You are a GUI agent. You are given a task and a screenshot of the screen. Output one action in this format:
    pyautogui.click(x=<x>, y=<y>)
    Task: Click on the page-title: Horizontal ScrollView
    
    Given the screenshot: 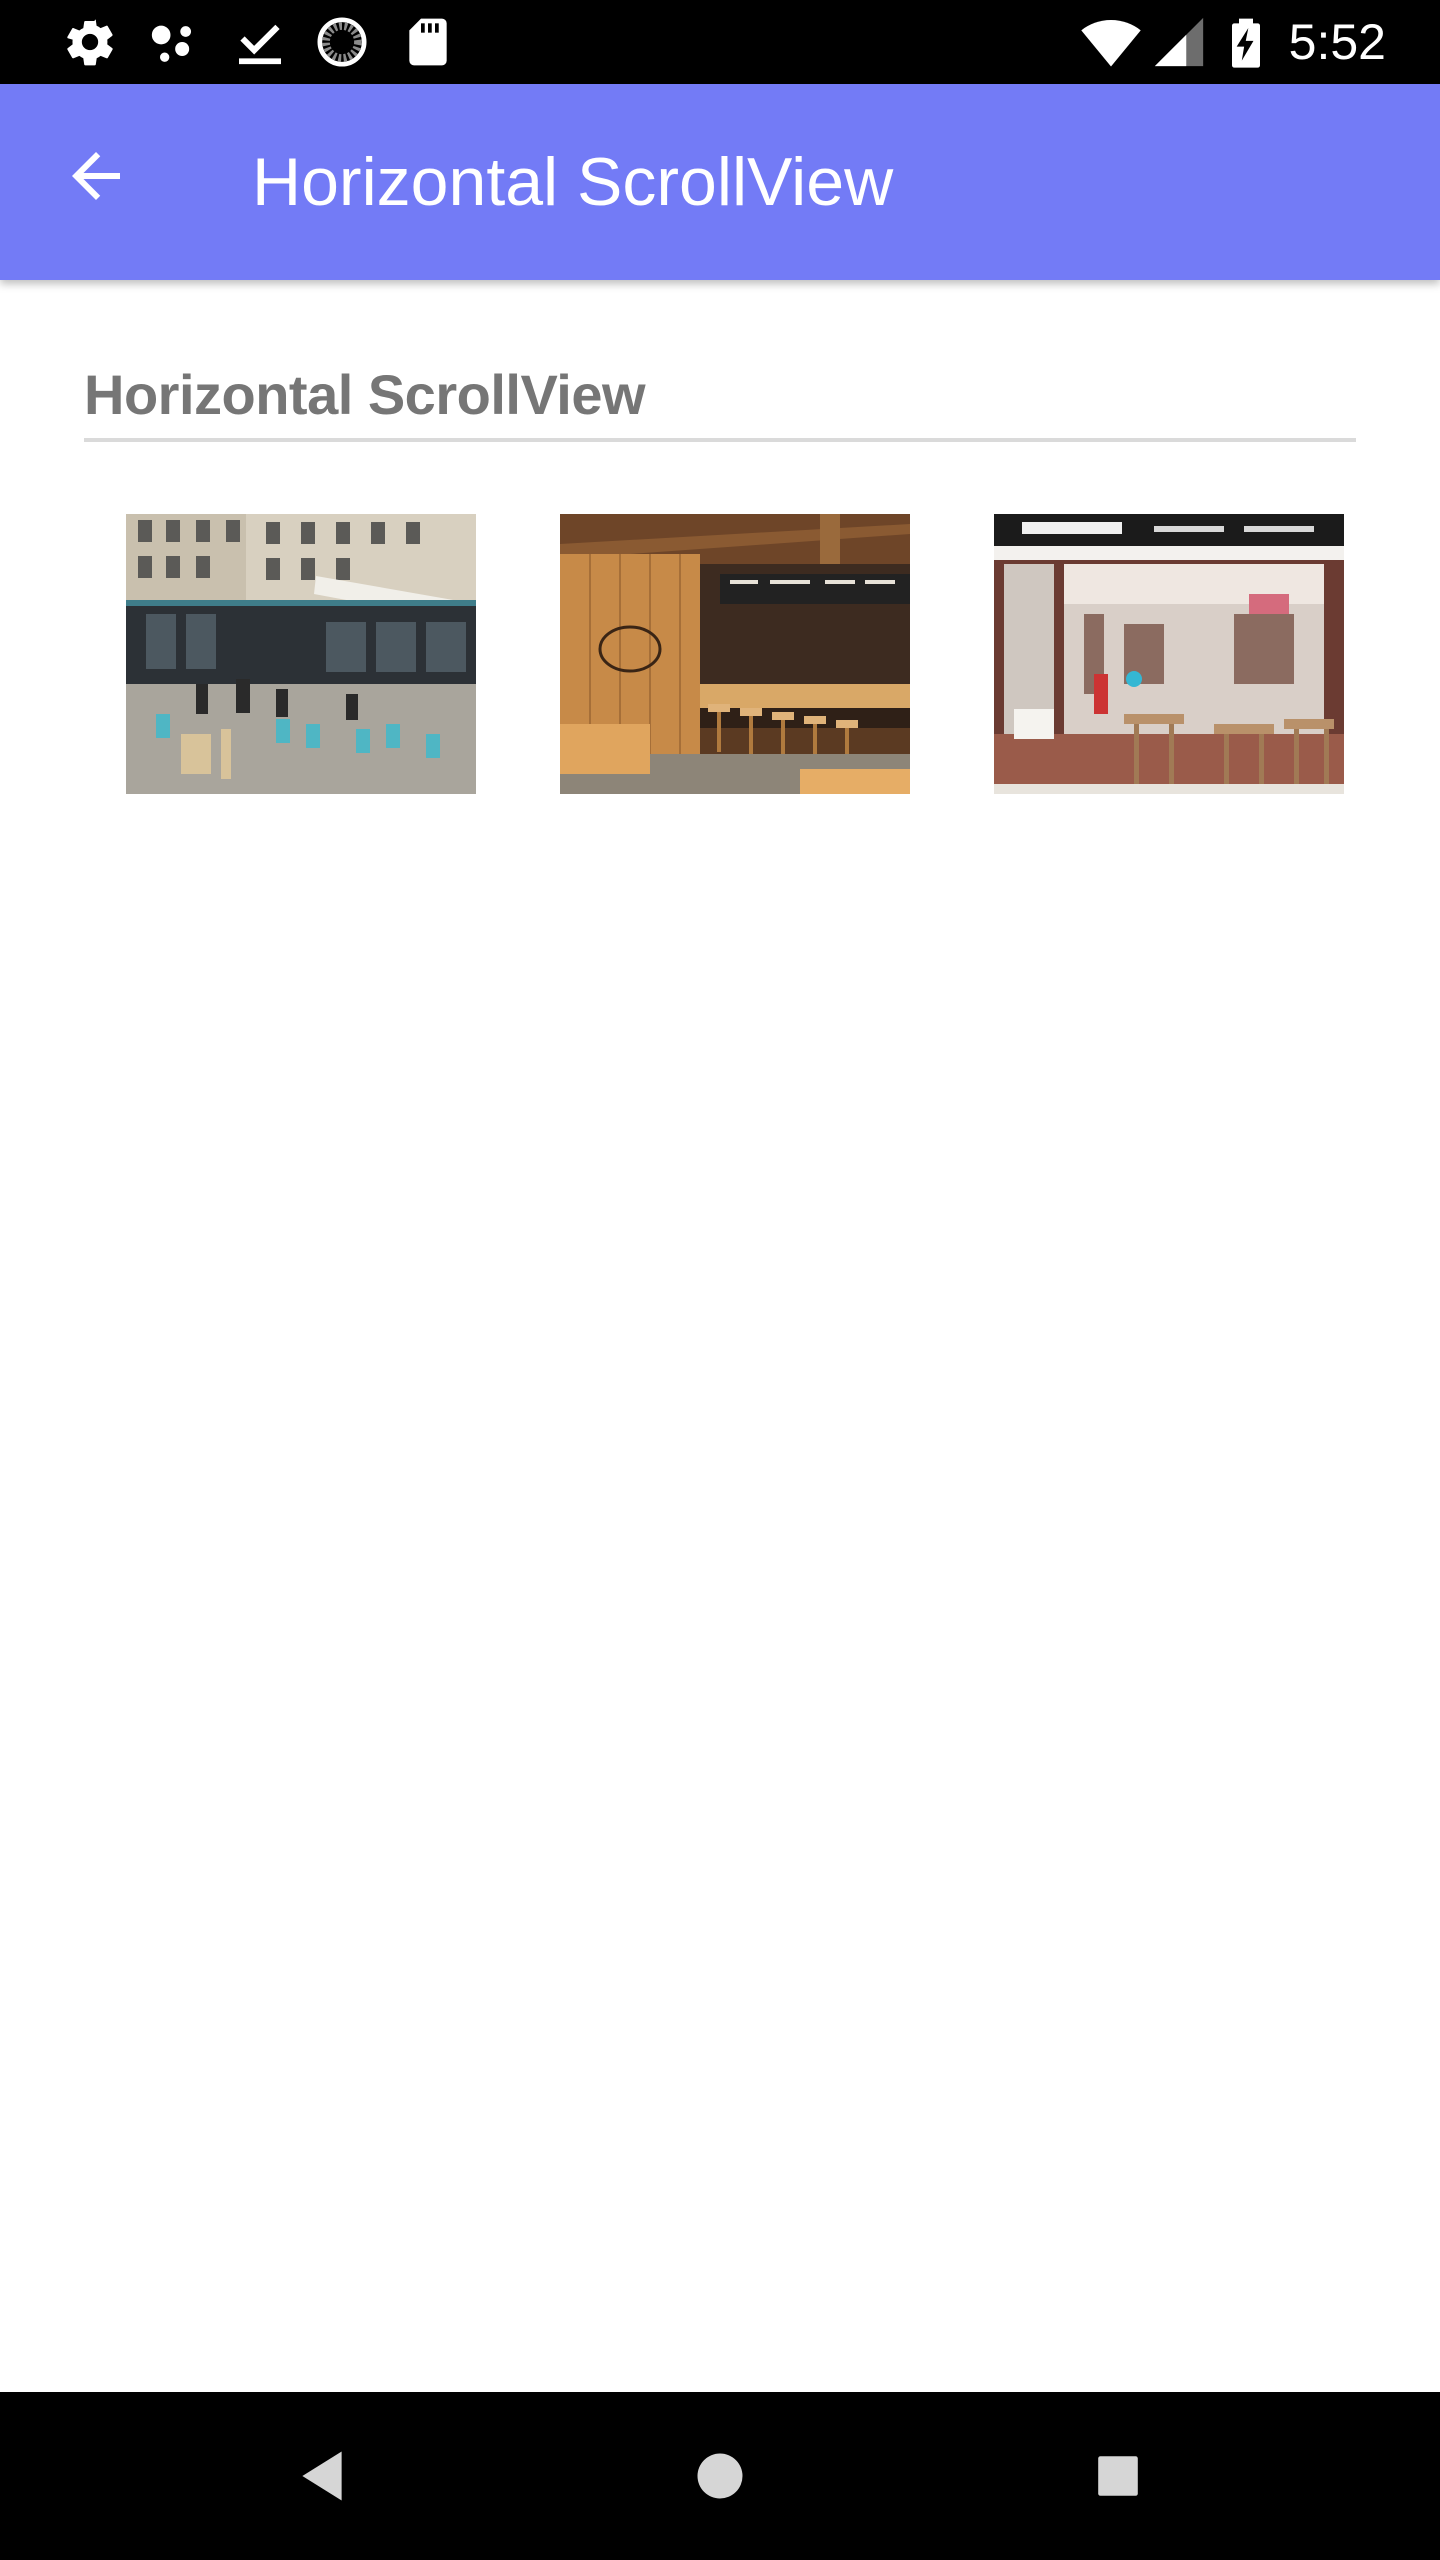 What is the action you would take?
    pyautogui.click(x=573, y=182)
    